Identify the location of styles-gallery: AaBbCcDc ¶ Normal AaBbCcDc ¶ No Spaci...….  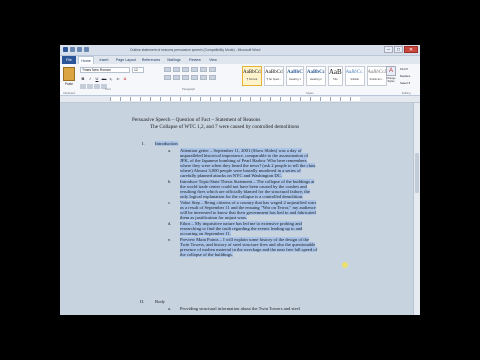
(314, 77).